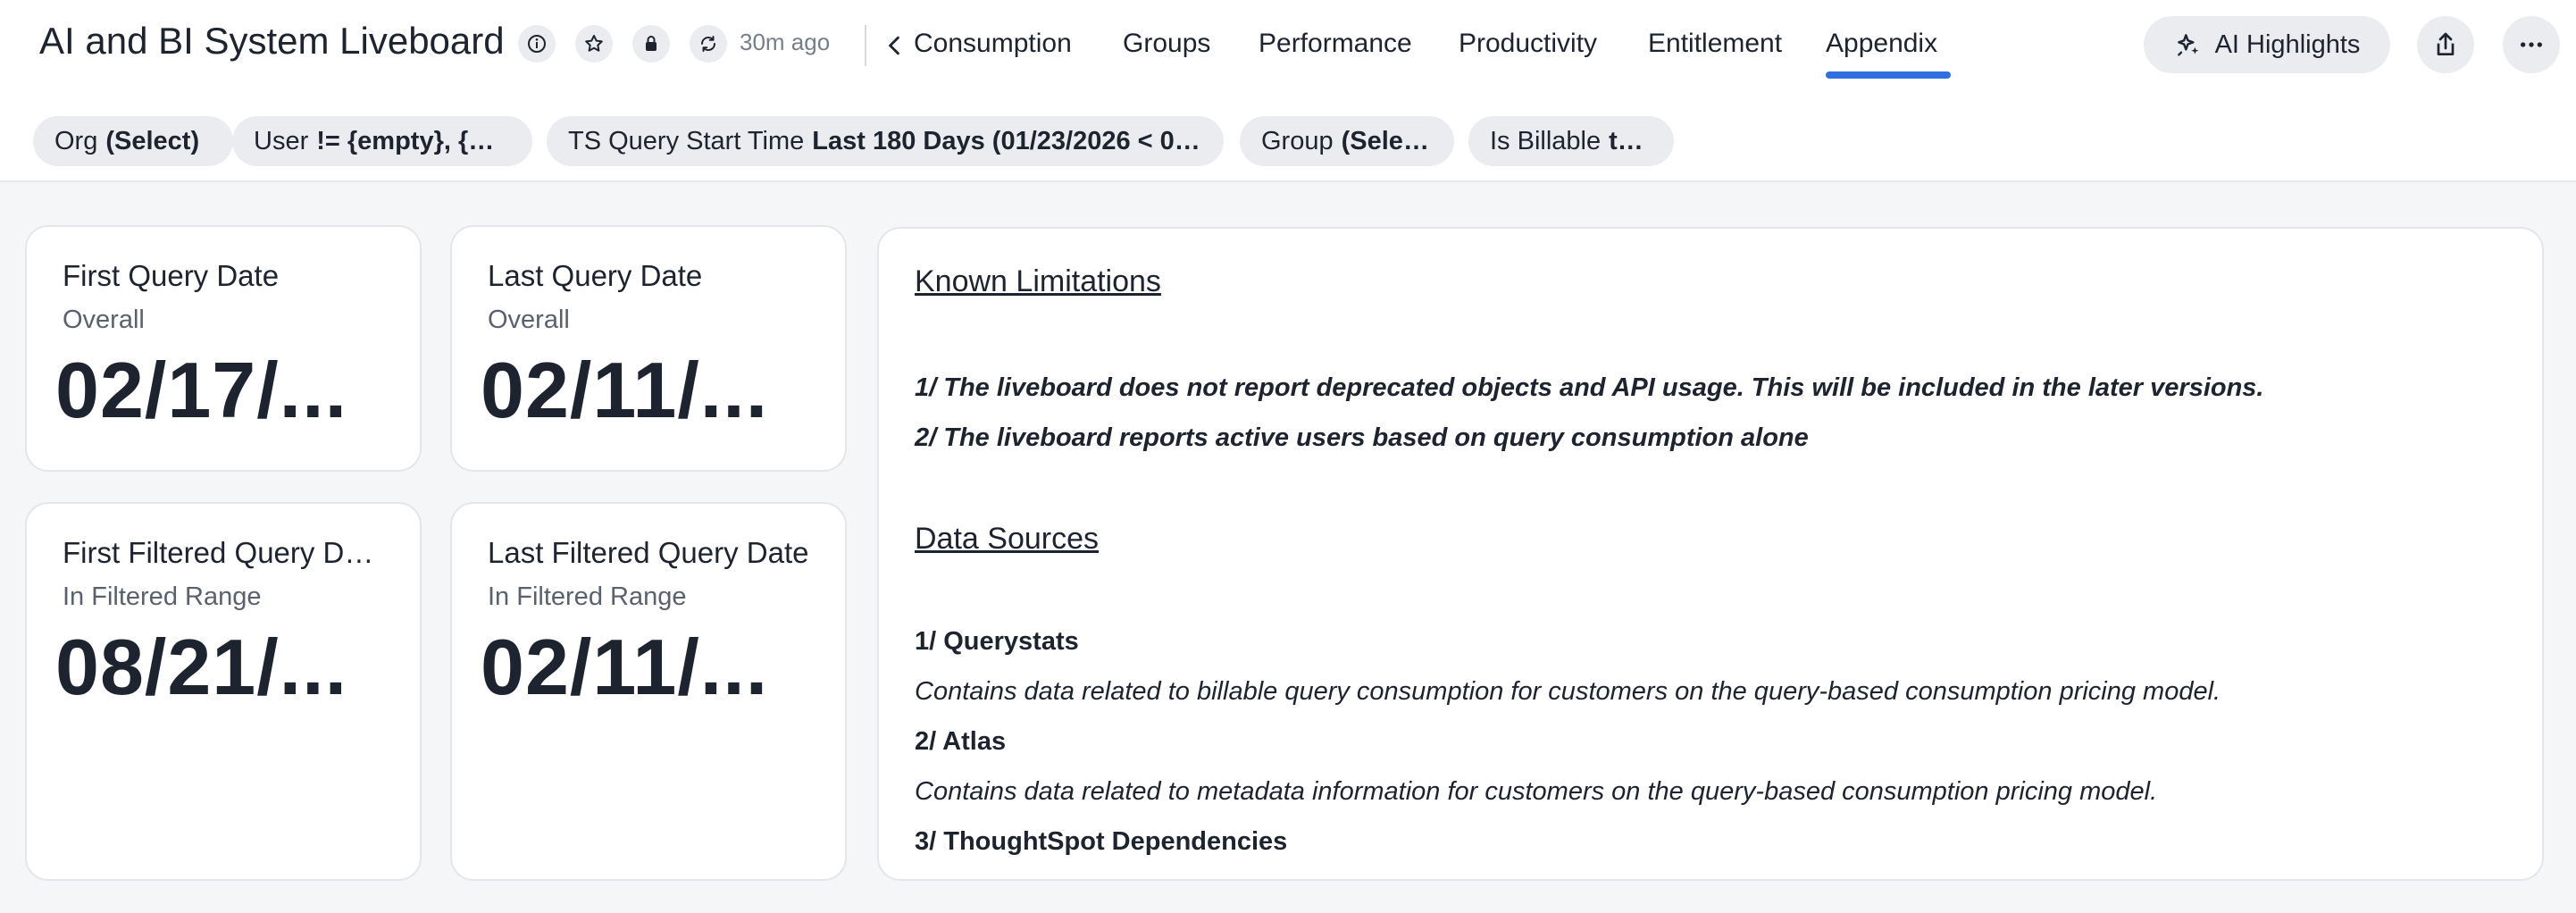 The height and width of the screenshot is (913, 2576). I want to click on filter-chip-user: User != {empty}, {Null}, so click(382, 141).